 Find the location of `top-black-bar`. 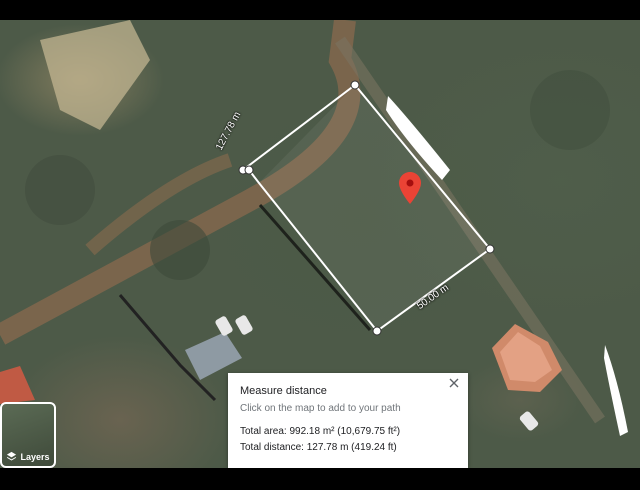

top-black-bar is located at coordinates (320, 10).